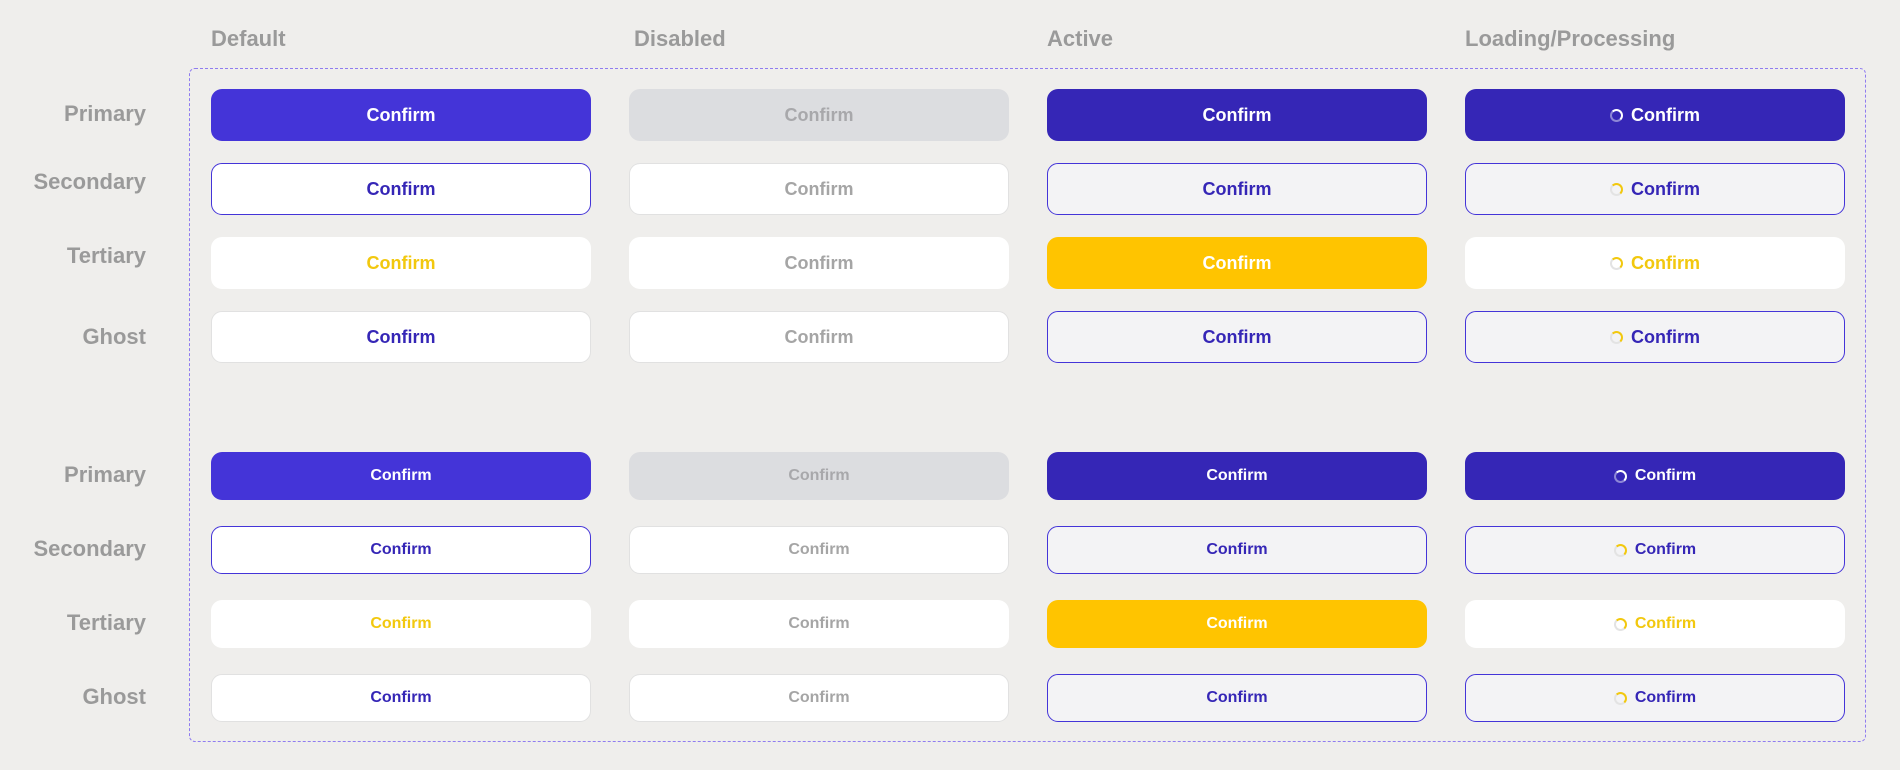  I want to click on column-title-loading: Loading/Processing, so click(1570, 38).